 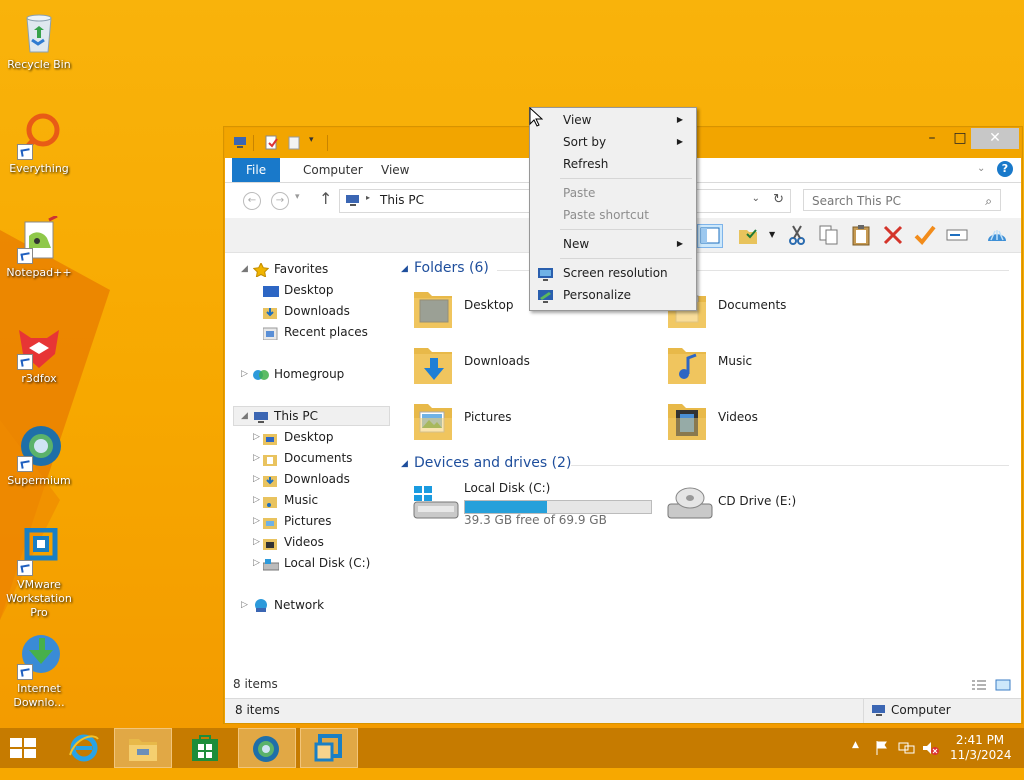 I want to click on desktop-icon-vmware: VMware Workstation Pro, so click(x=39, y=573).